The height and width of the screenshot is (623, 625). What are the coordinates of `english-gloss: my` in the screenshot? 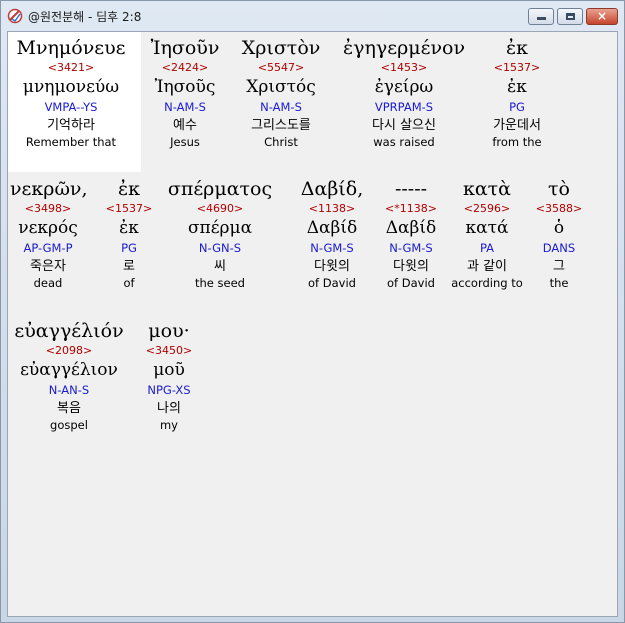 It's located at (168, 425).